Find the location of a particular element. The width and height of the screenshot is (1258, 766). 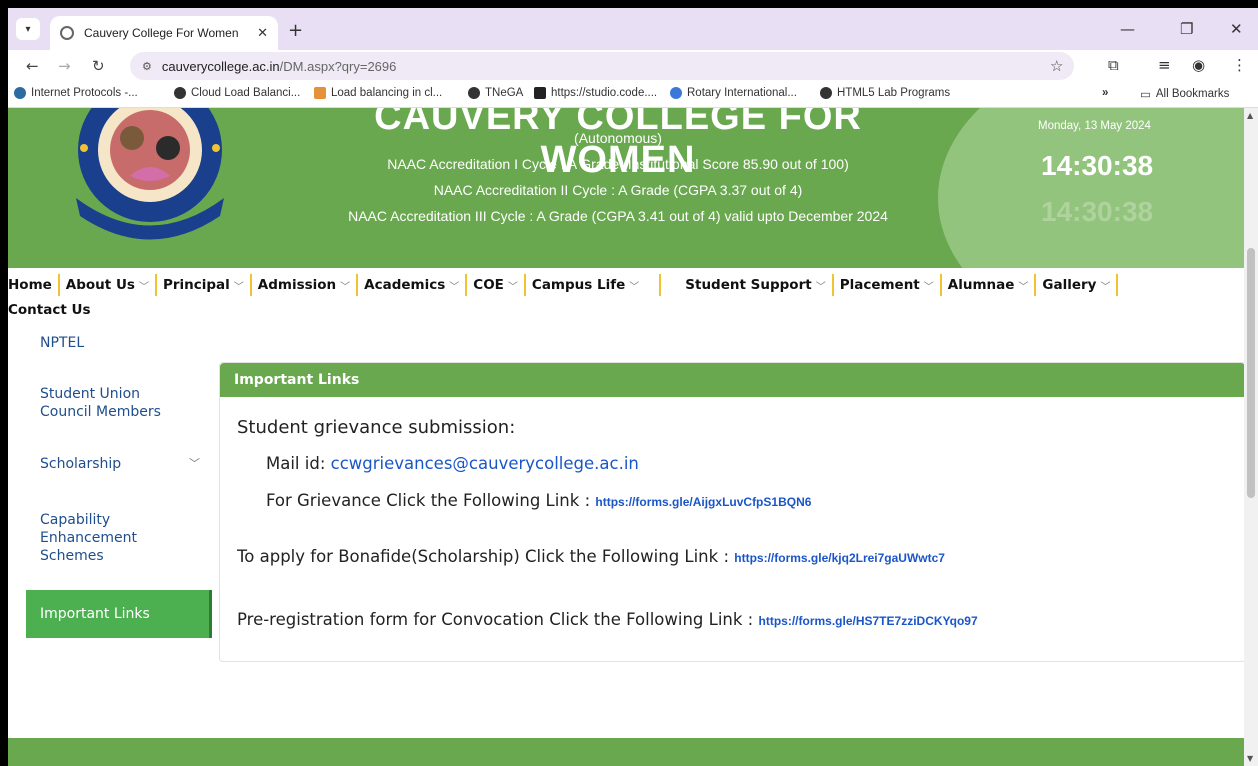

address-bar: ⚙ cauverycollege.ac.in/DM.aspx?qry=2696 is located at coordinates (602, 66).